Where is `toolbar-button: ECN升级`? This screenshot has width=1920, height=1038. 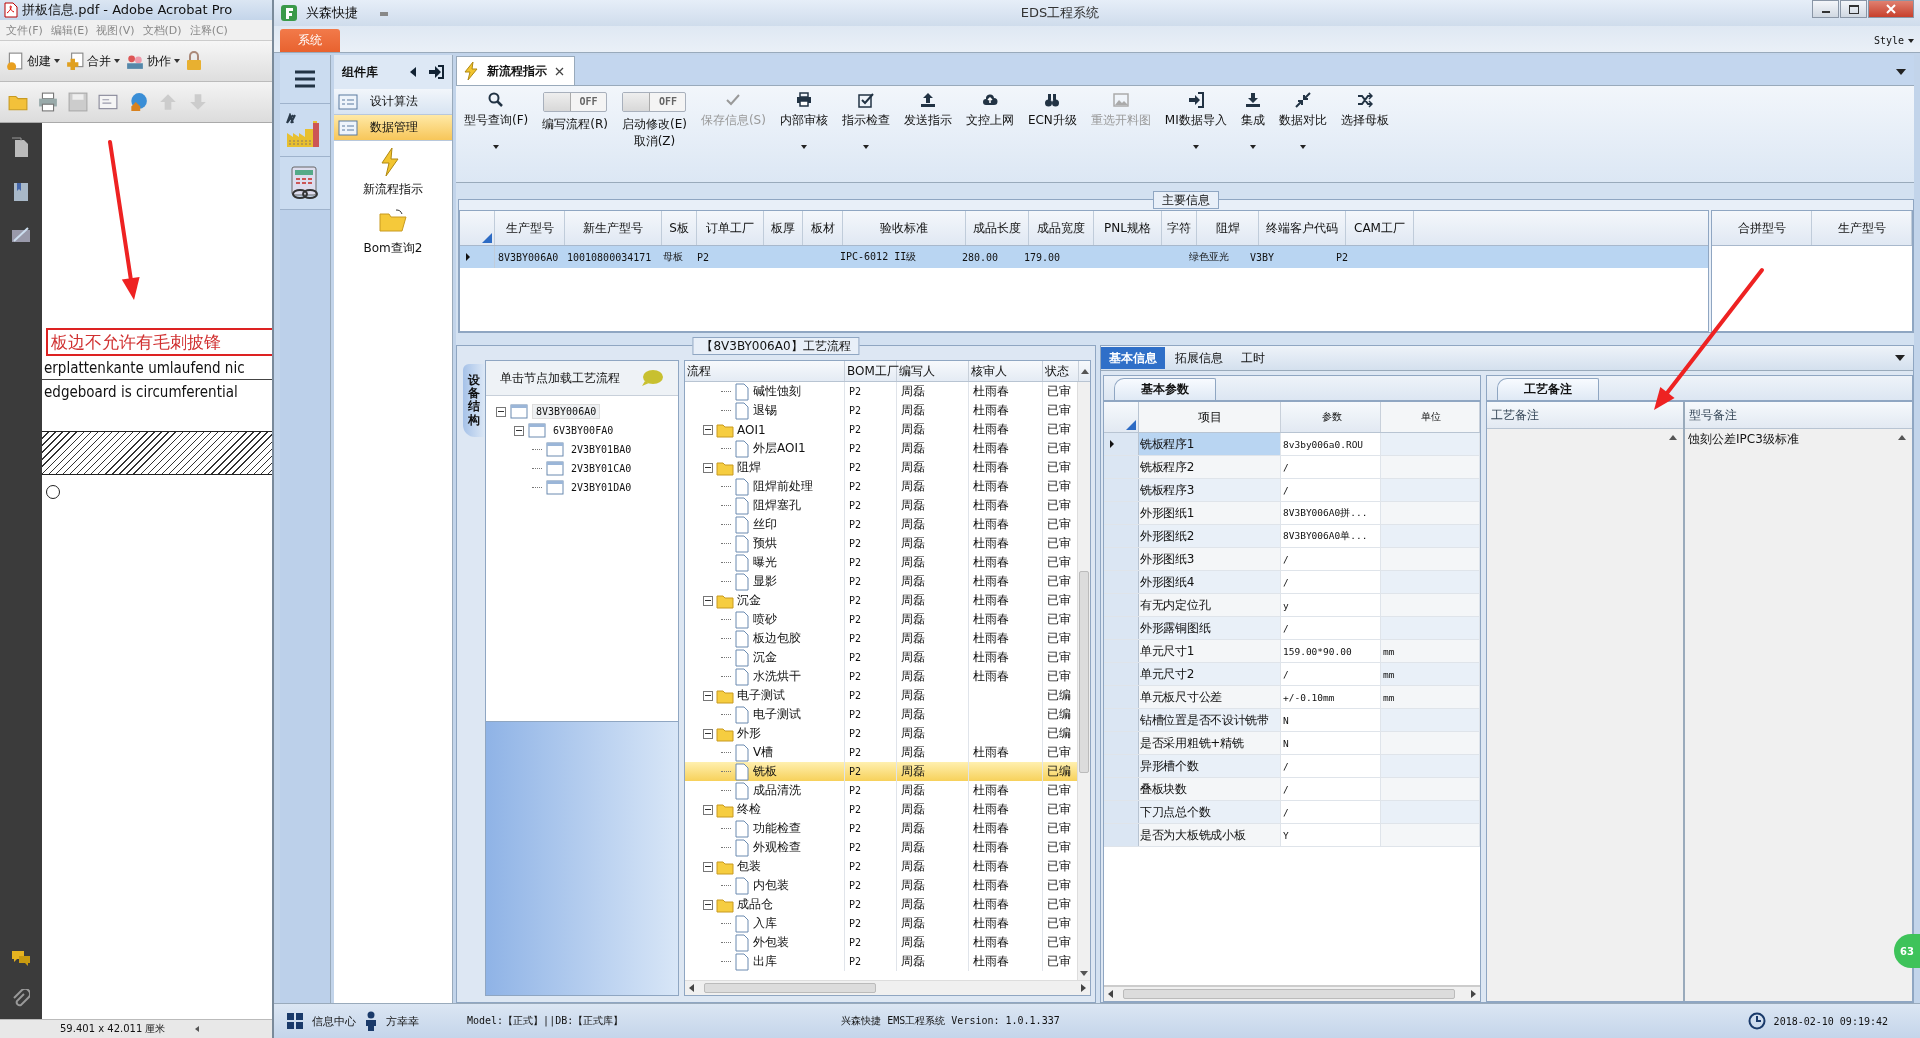
toolbar-button: ECN升级 is located at coordinates (1052, 109).